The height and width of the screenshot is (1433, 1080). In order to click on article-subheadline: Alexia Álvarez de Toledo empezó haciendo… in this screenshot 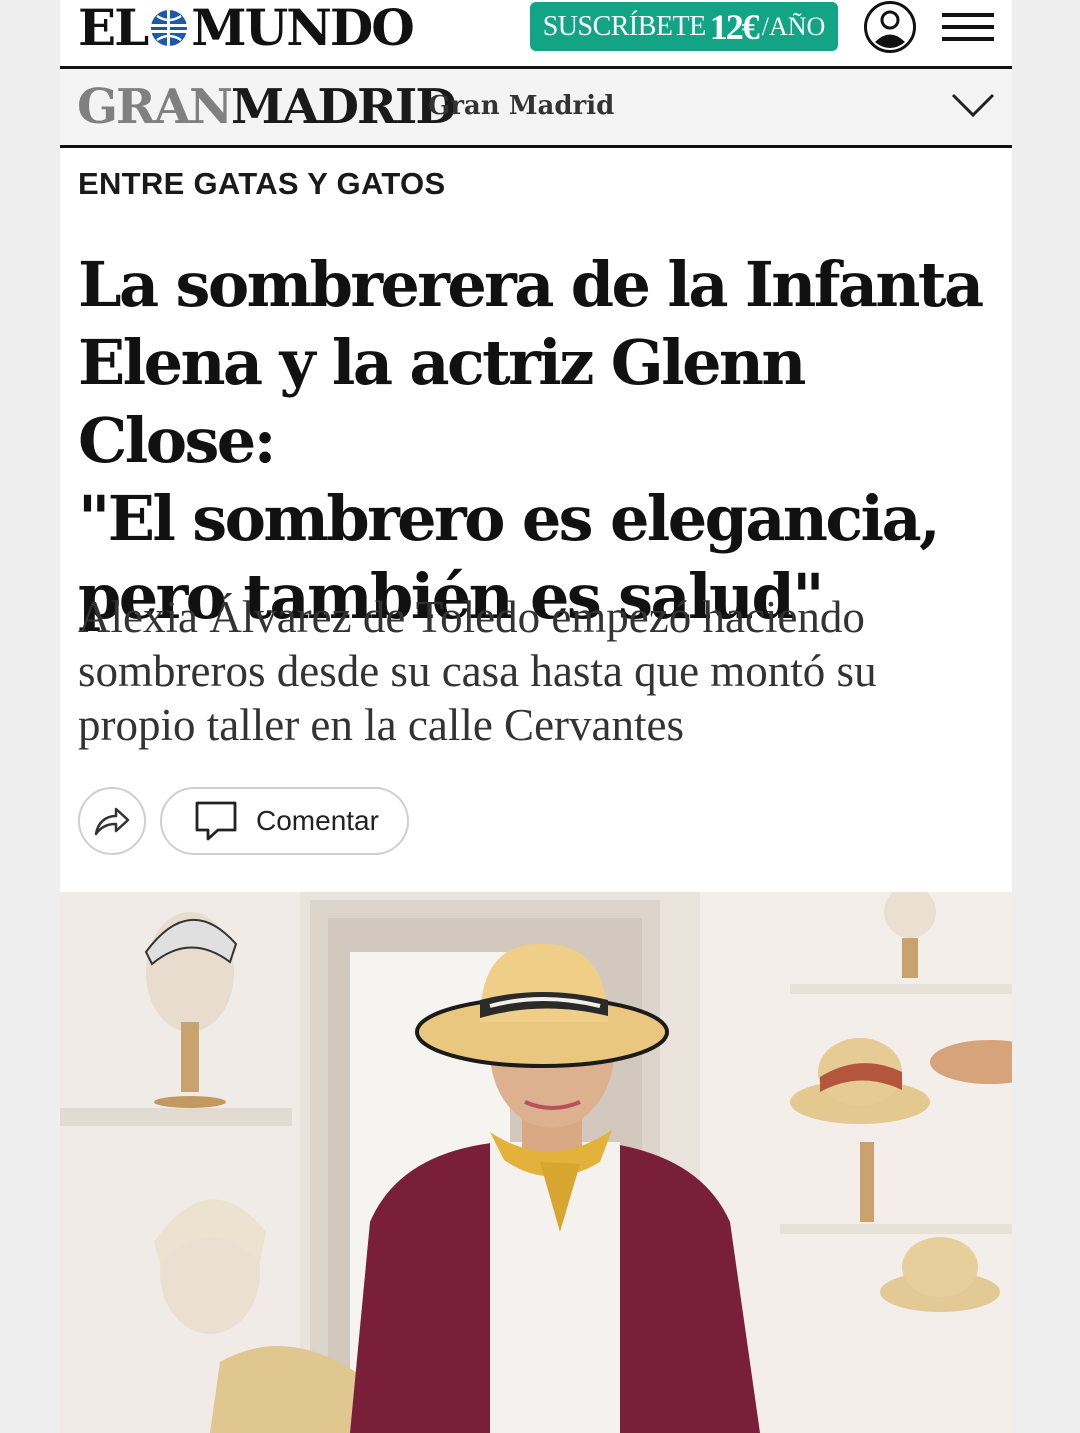, I will do `click(540, 671)`.